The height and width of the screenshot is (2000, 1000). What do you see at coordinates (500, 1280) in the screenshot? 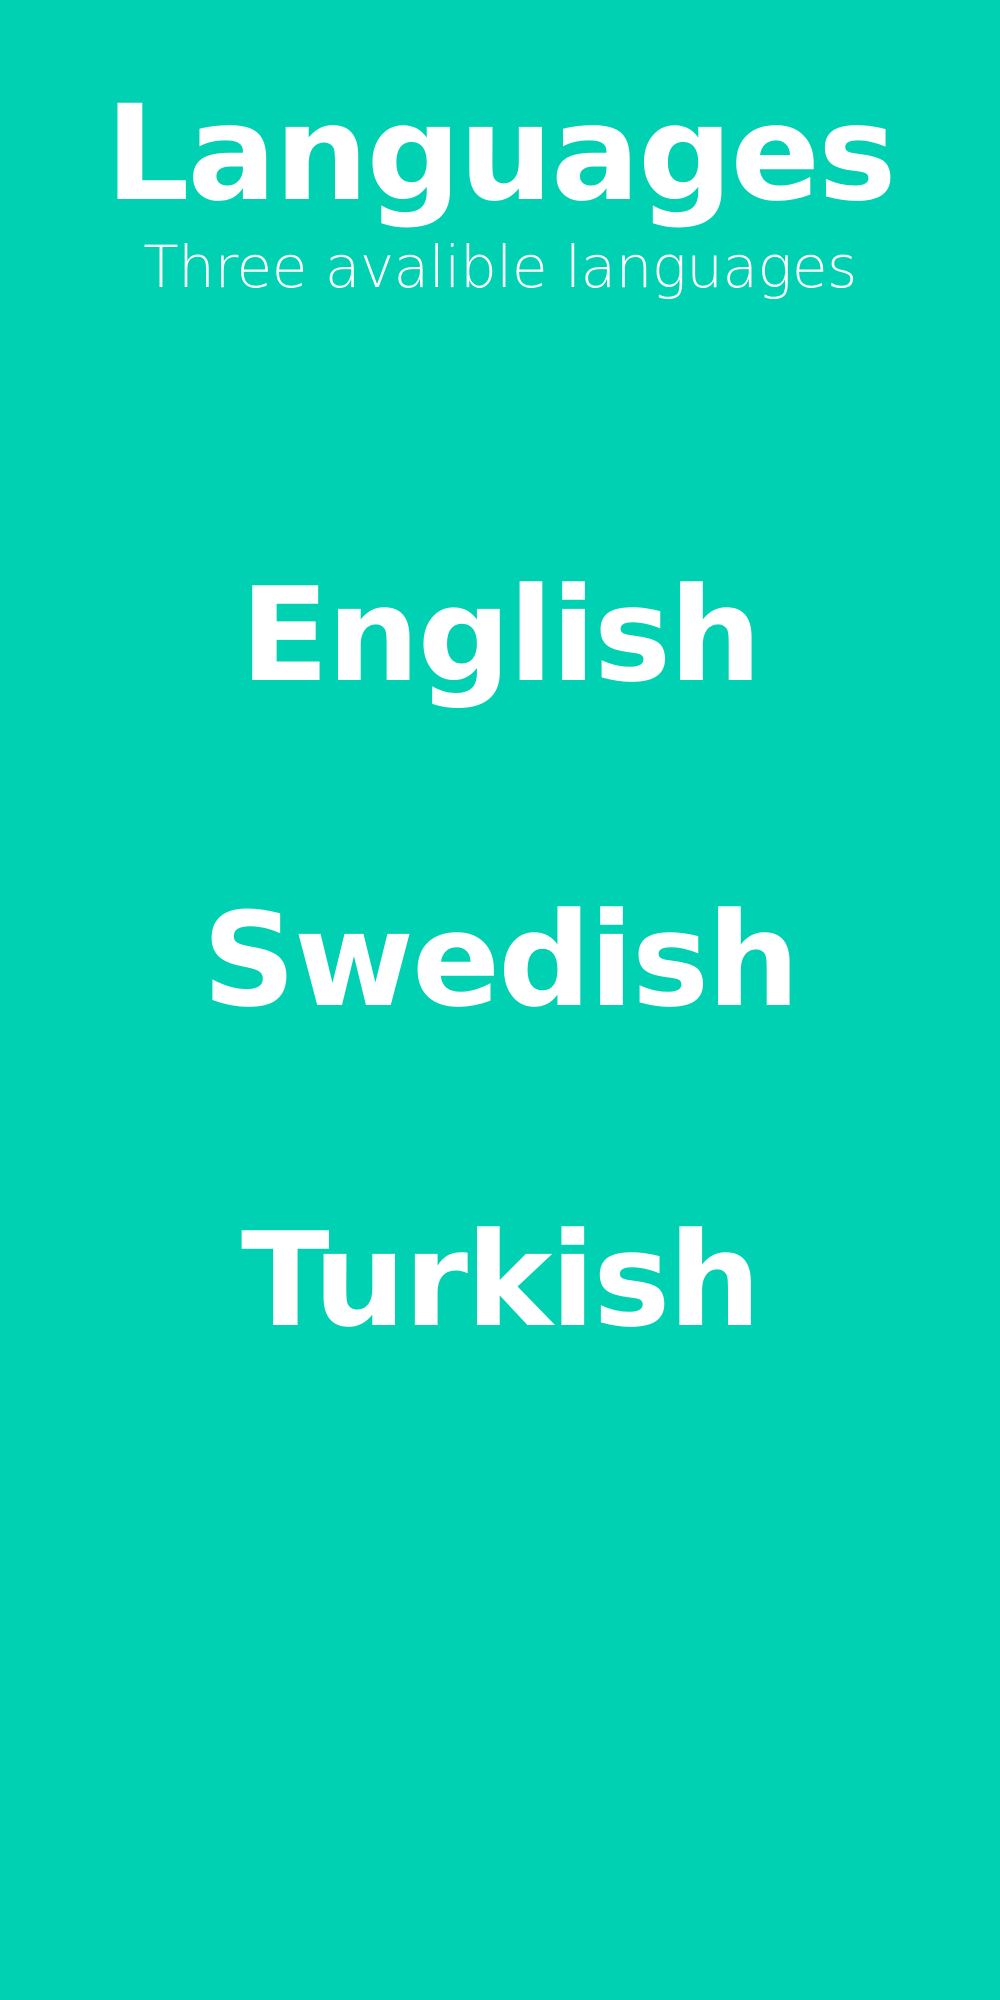
I see `language-option-turkish: Turkish` at bounding box center [500, 1280].